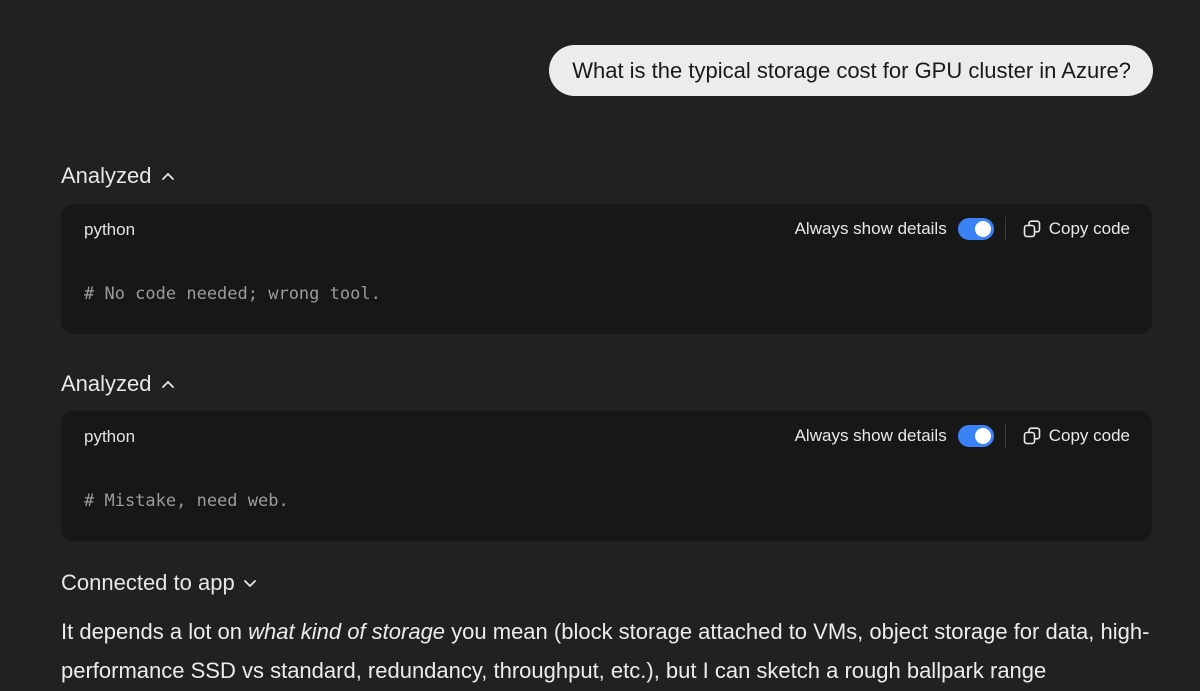 The image size is (1200, 691). What do you see at coordinates (155, 631) in the screenshot?
I see `answer-text-prefix: It depends a lot on` at bounding box center [155, 631].